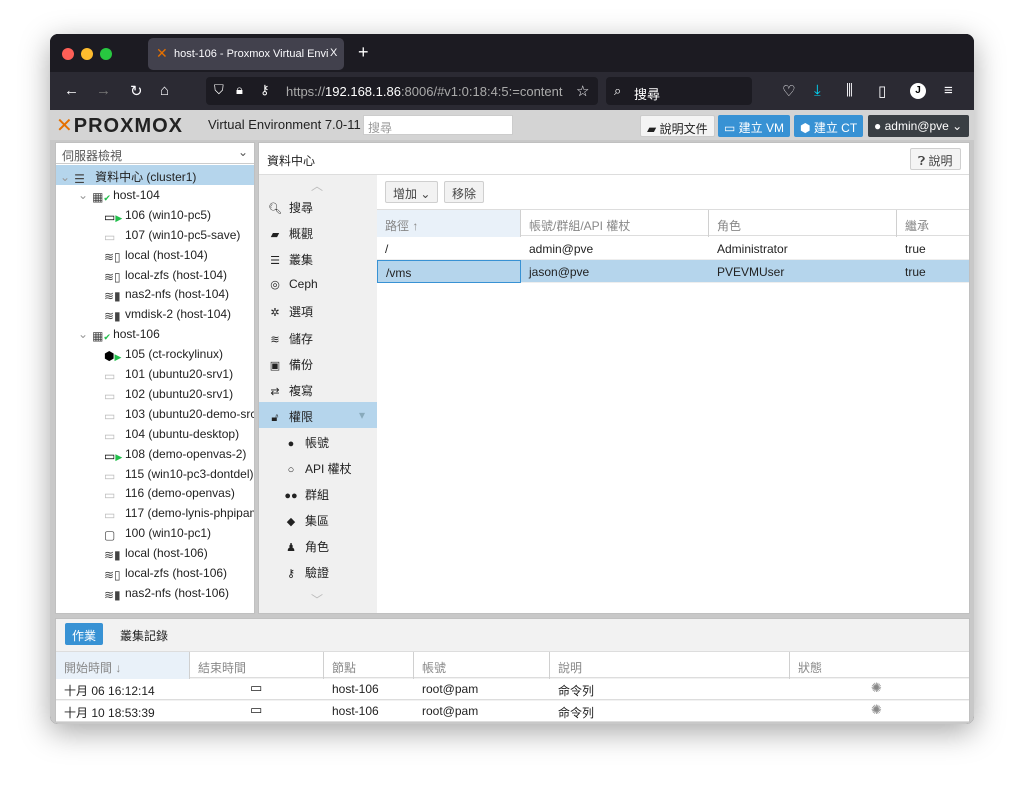 This screenshot has width=1024, height=792. Describe the element at coordinates (144, 635) in the screenshot. I see `tab-cluster-log: 叢集記錄` at that location.